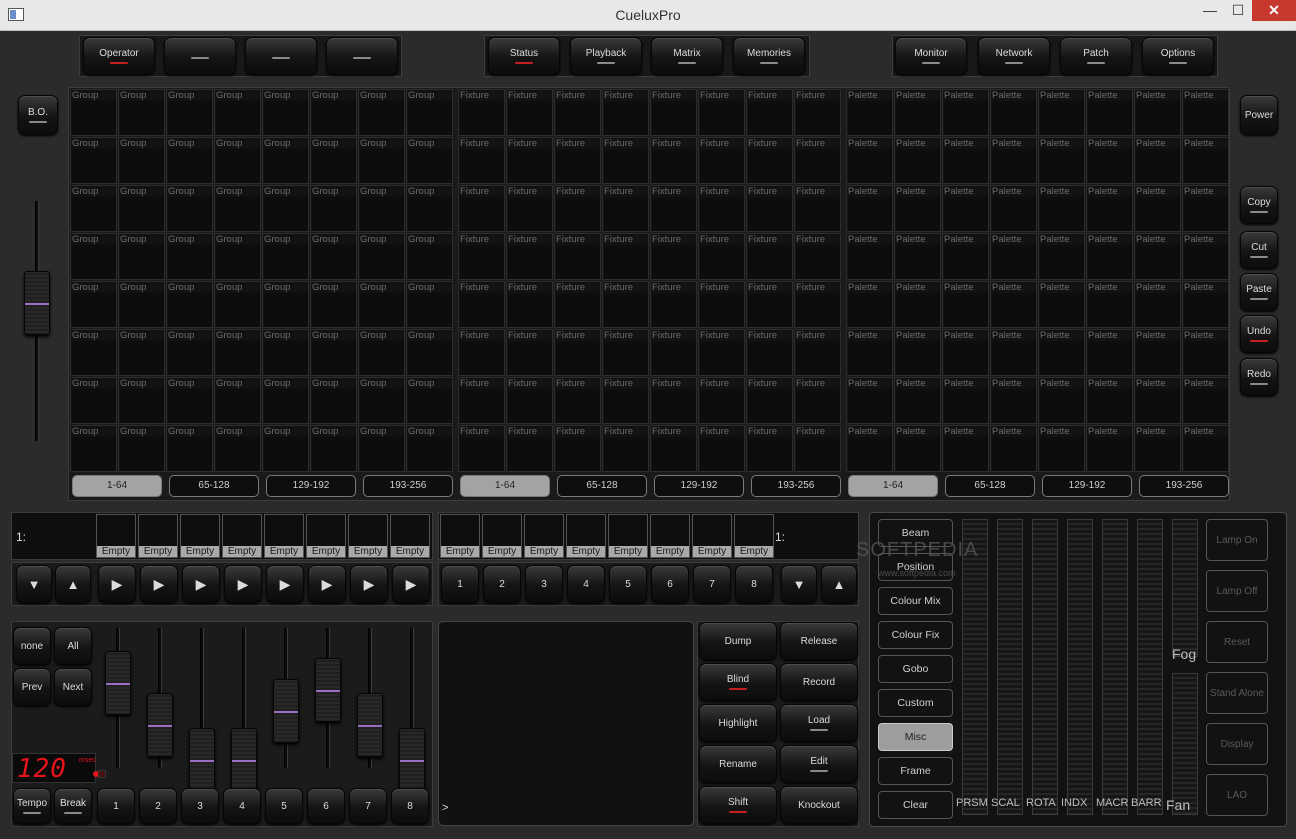 This screenshot has width=1296, height=839. I want to click on effect-category-colour-mix: Colour Mix, so click(915, 601).